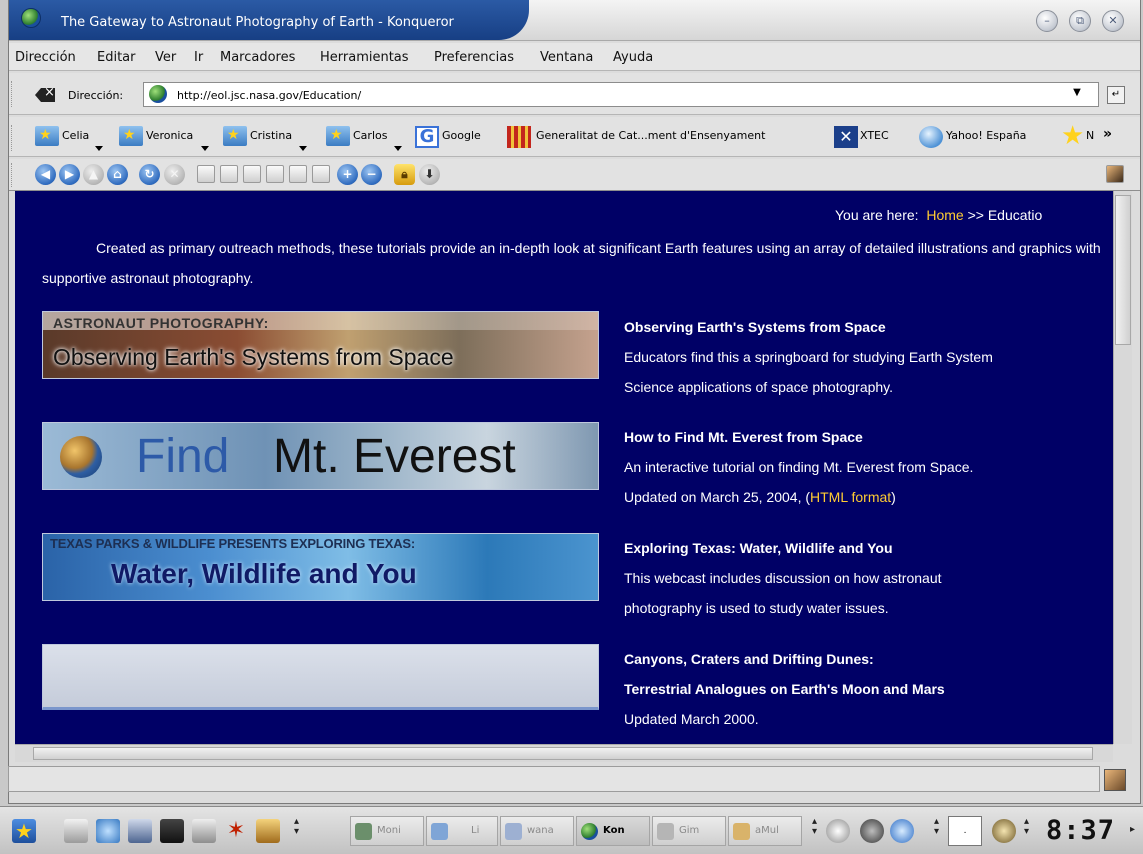 Image resolution: width=1143 pixels, height=854 pixels. What do you see at coordinates (986, 135) in the screenshot?
I see `bookmark-yahoo: Yahoo! España` at bounding box center [986, 135].